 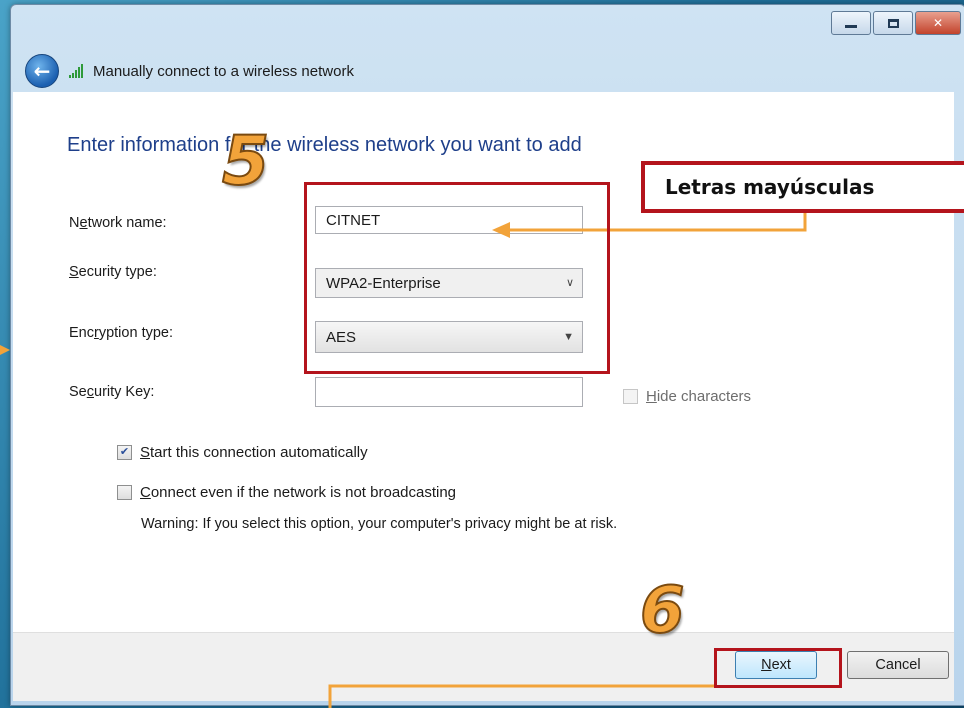 I want to click on step6-connector-line, so click(x=521, y=696).